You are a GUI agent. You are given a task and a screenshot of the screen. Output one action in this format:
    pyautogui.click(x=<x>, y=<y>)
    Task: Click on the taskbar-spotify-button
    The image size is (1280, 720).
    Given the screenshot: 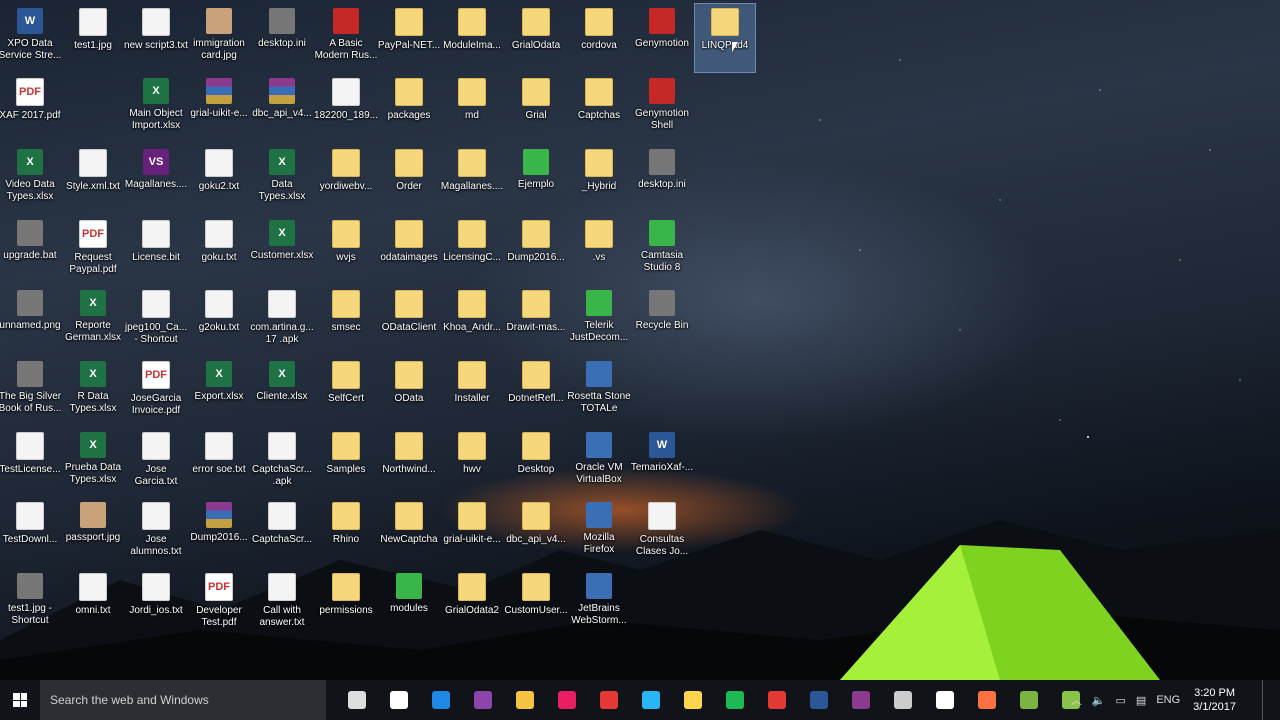 What is the action you would take?
    pyautogui.click(x=735, y=700)
    